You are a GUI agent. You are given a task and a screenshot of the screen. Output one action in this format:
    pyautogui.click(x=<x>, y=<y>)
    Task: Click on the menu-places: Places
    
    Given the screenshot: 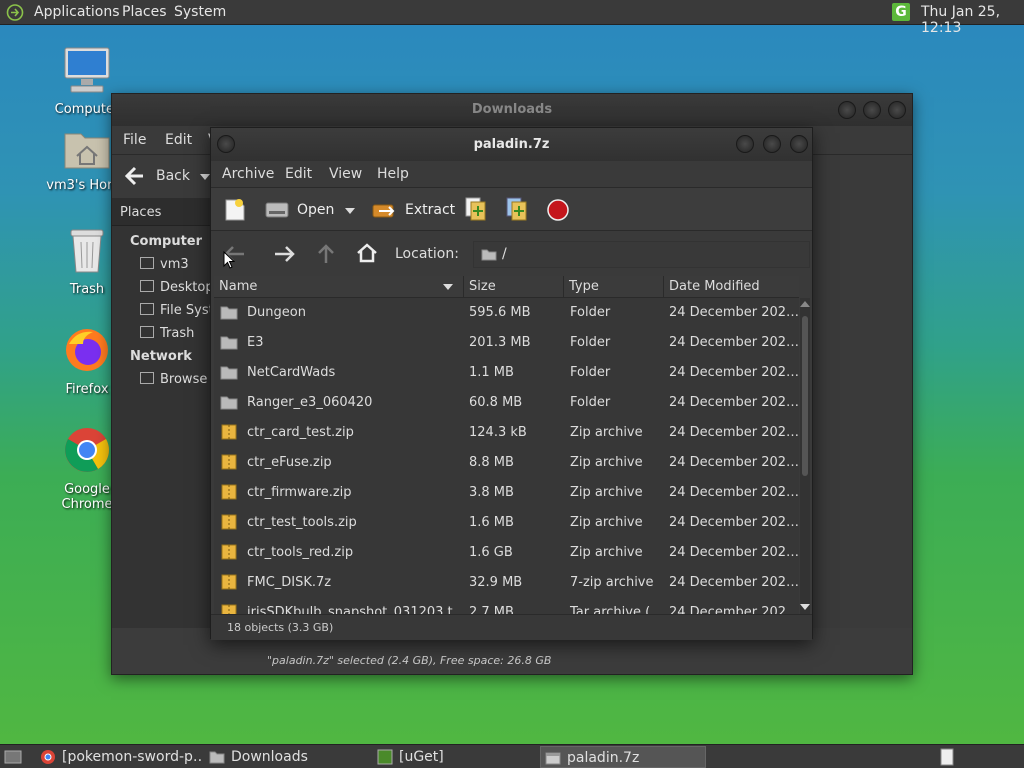 What is the action you would take?
    pyautogui.click(x=144, y=12)
    